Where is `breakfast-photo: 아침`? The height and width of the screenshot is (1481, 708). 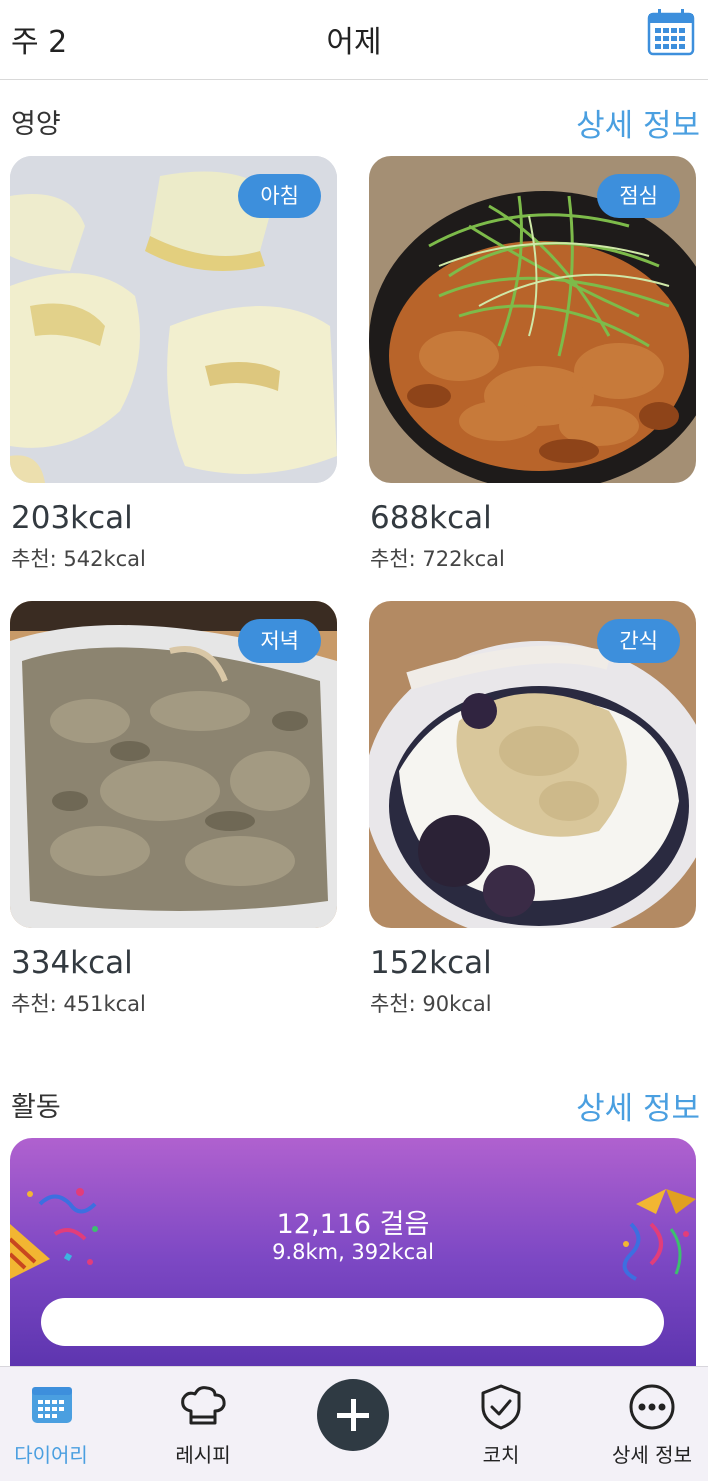
breakfast-photo: 아침 is located at coordinates (173, 319).